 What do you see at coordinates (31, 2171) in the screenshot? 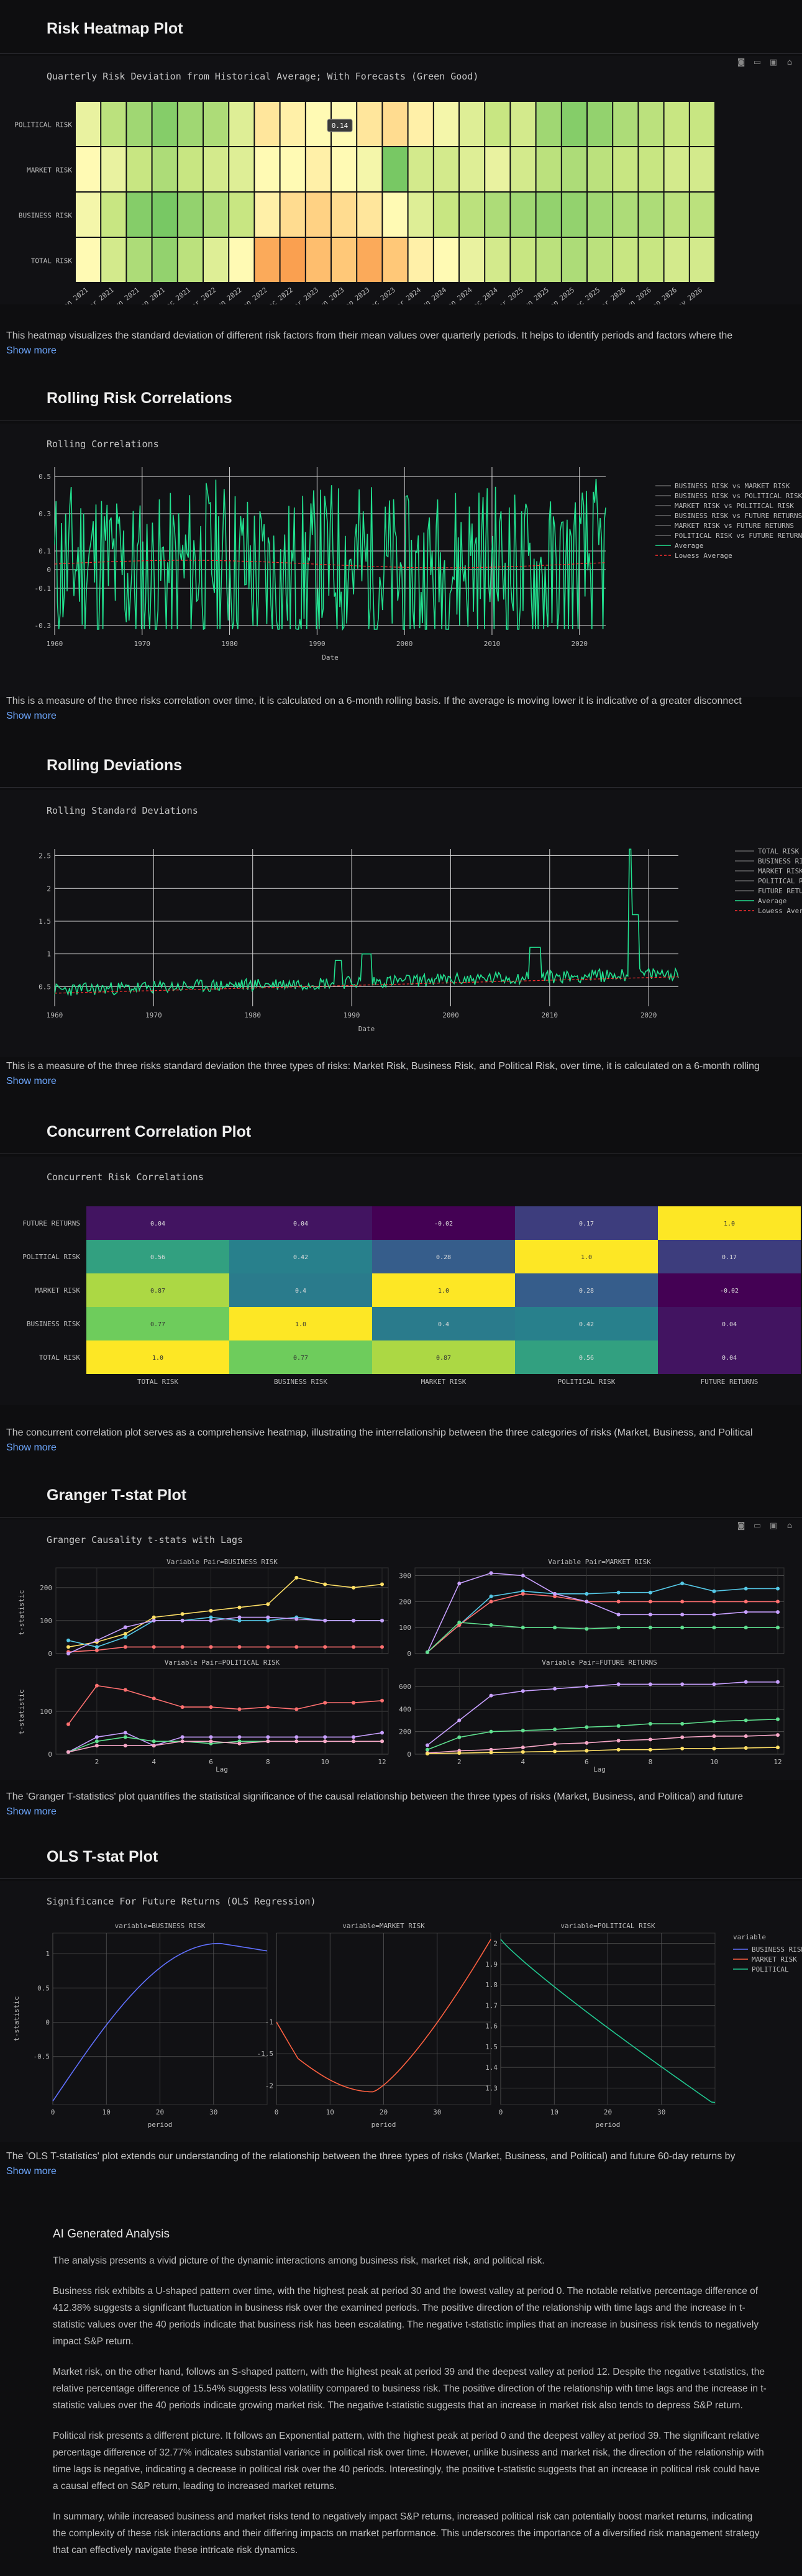
I see `ols-show-more-link: Show more` at bounding box center [31, 2171].